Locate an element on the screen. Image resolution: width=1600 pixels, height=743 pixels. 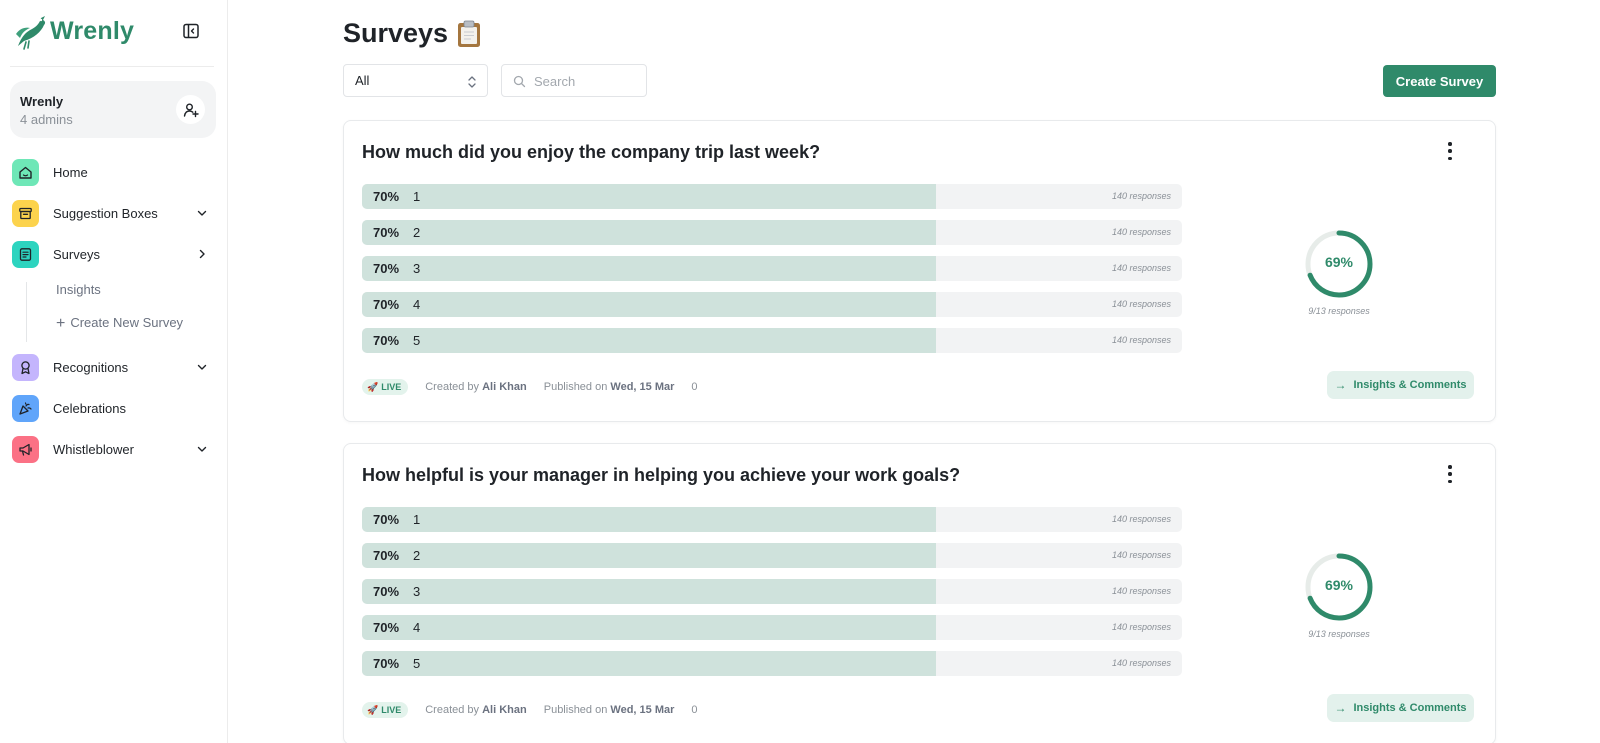
insights-button-label: Insights & Comments is located at coordinates (1410, 385).